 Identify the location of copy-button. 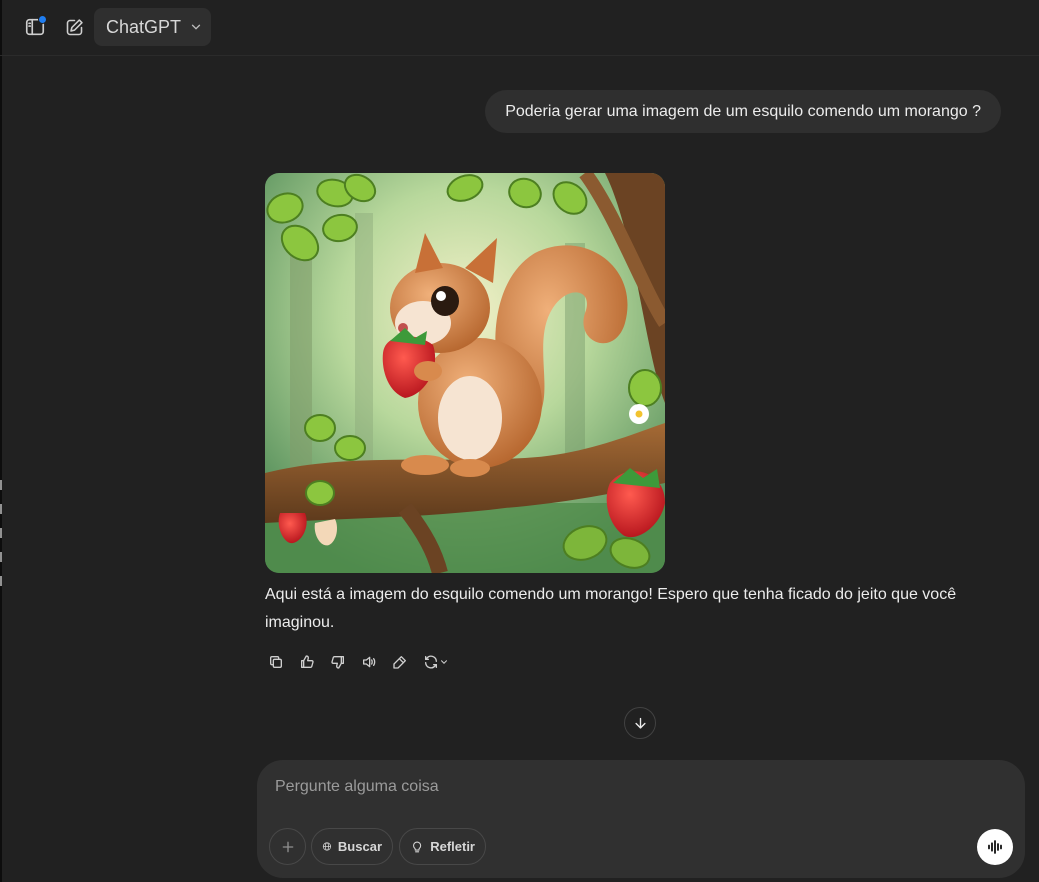
(276, 662).